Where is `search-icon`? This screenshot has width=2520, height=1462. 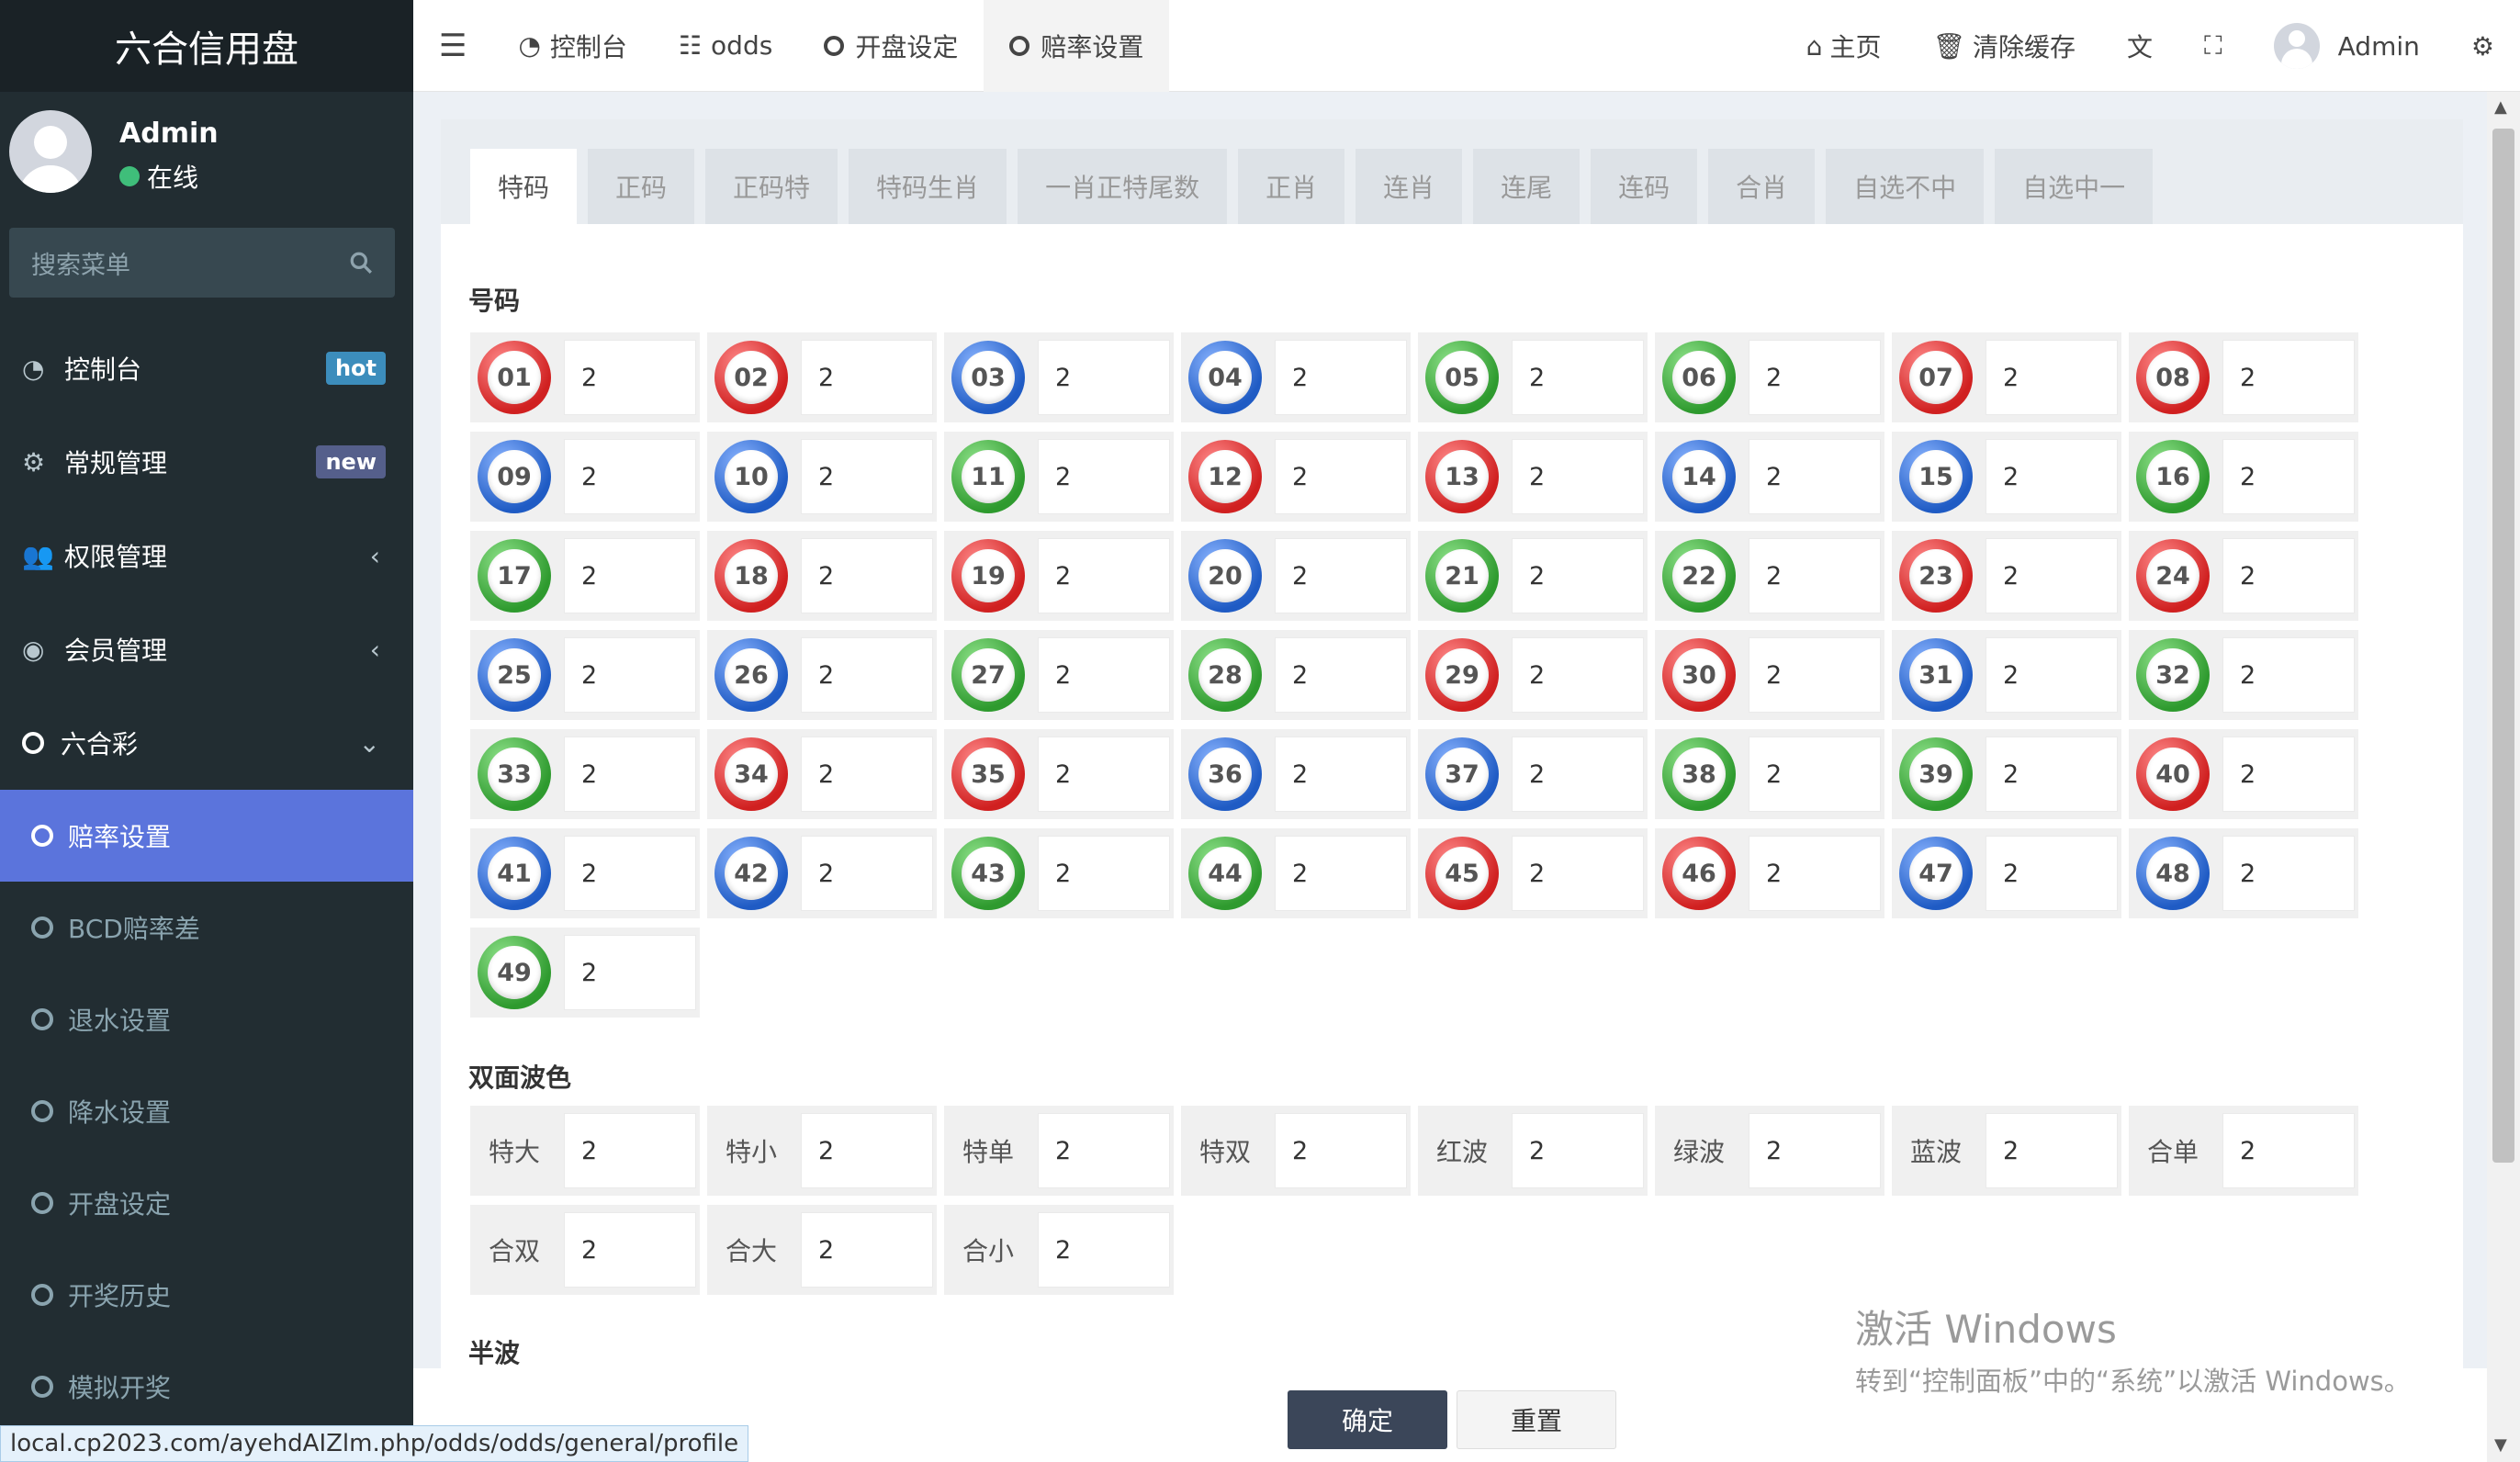
search-icon is located at coordinates (361, 263).